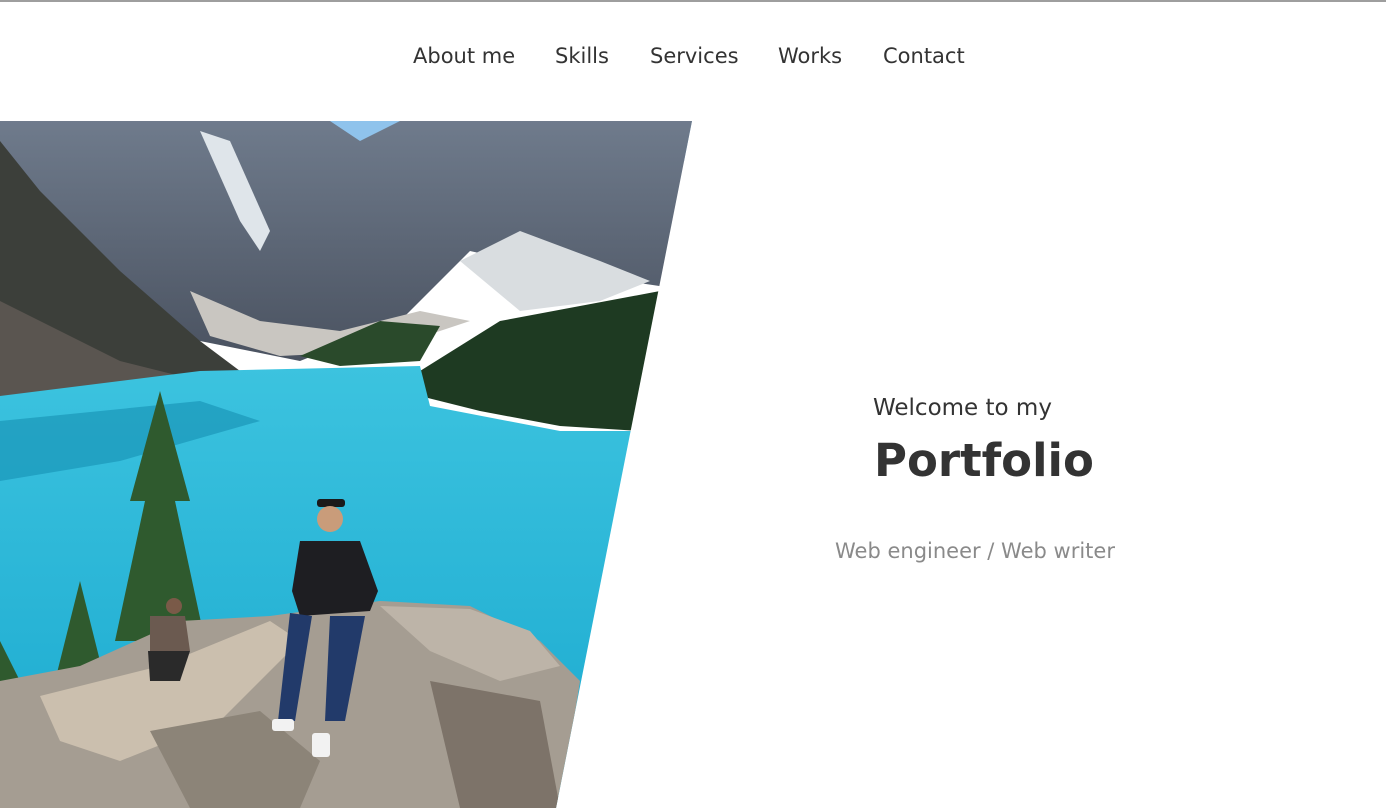 This screenshot has width=1386, height=808. Describe the element at coordinates (962, 408) in the screenshot. I see `hero-welcome: Welcome to my` at that location.